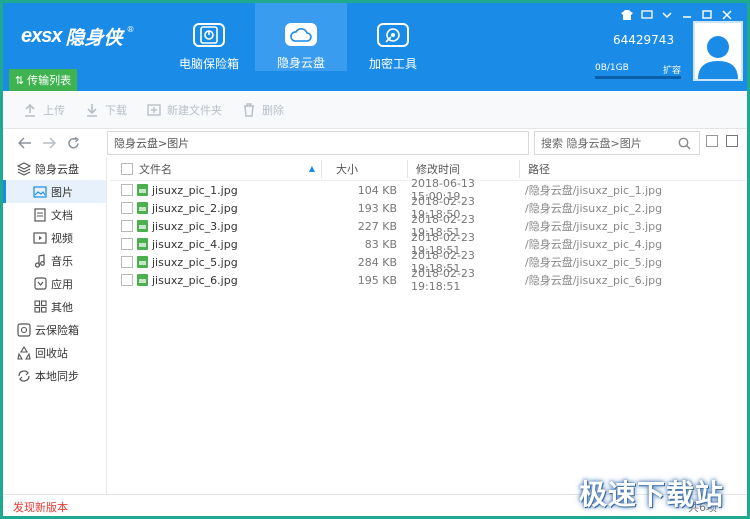  I want to click on address-row: 隐身云盘>图片 搜索 隐身云盘>图片, so click(375, 143).